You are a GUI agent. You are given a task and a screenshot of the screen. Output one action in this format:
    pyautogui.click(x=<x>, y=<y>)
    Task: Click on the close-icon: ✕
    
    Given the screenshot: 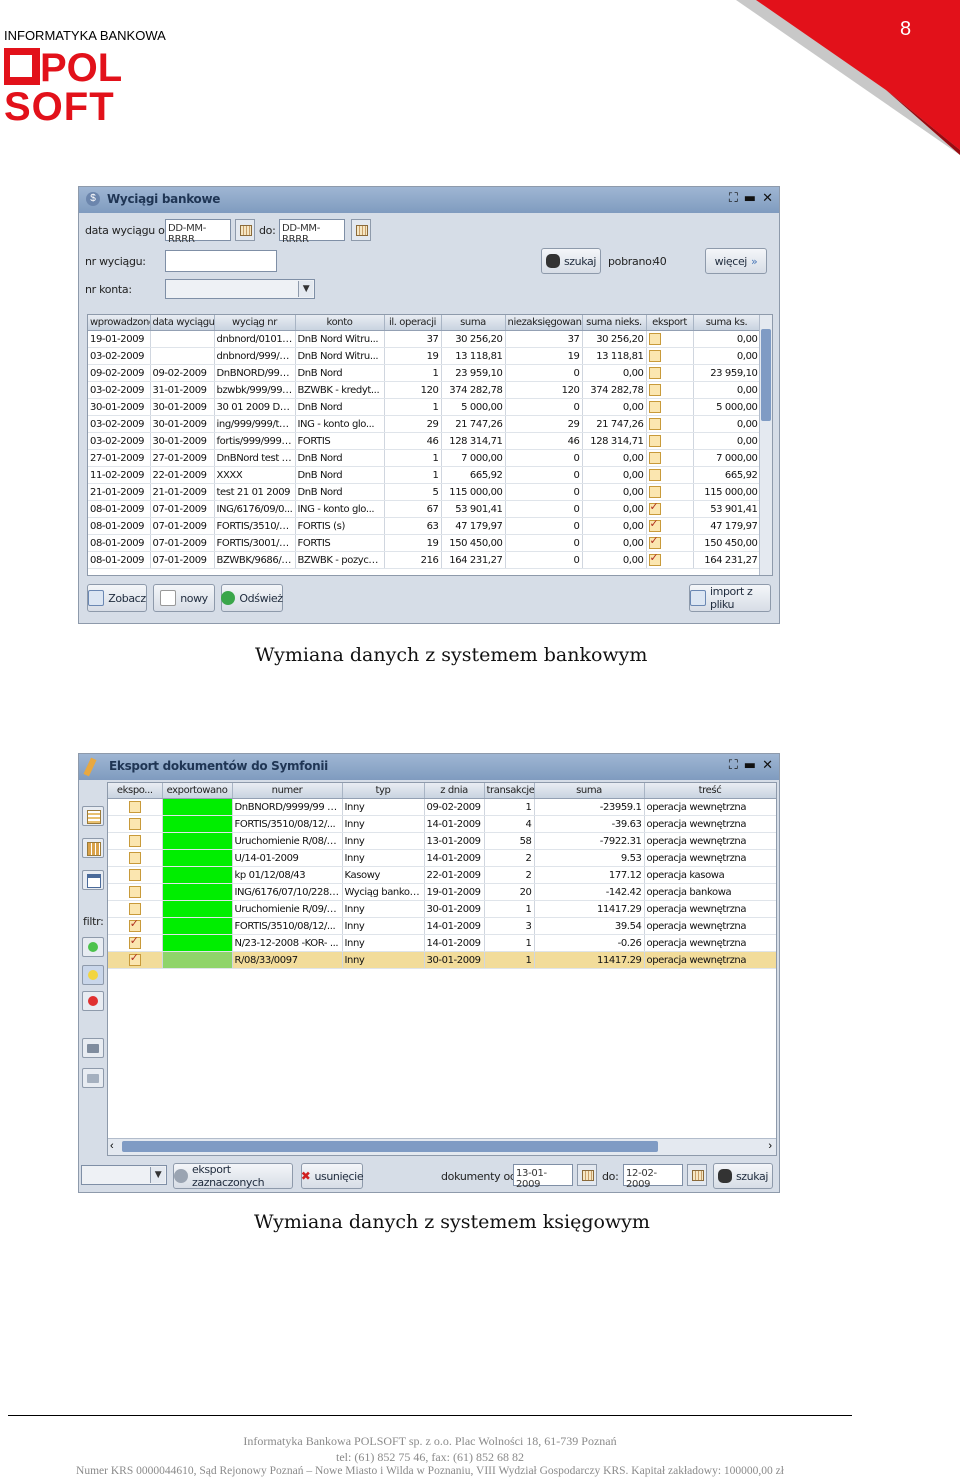 What is the action you would take?
    pyautogui.click(x=767, y=198)
    